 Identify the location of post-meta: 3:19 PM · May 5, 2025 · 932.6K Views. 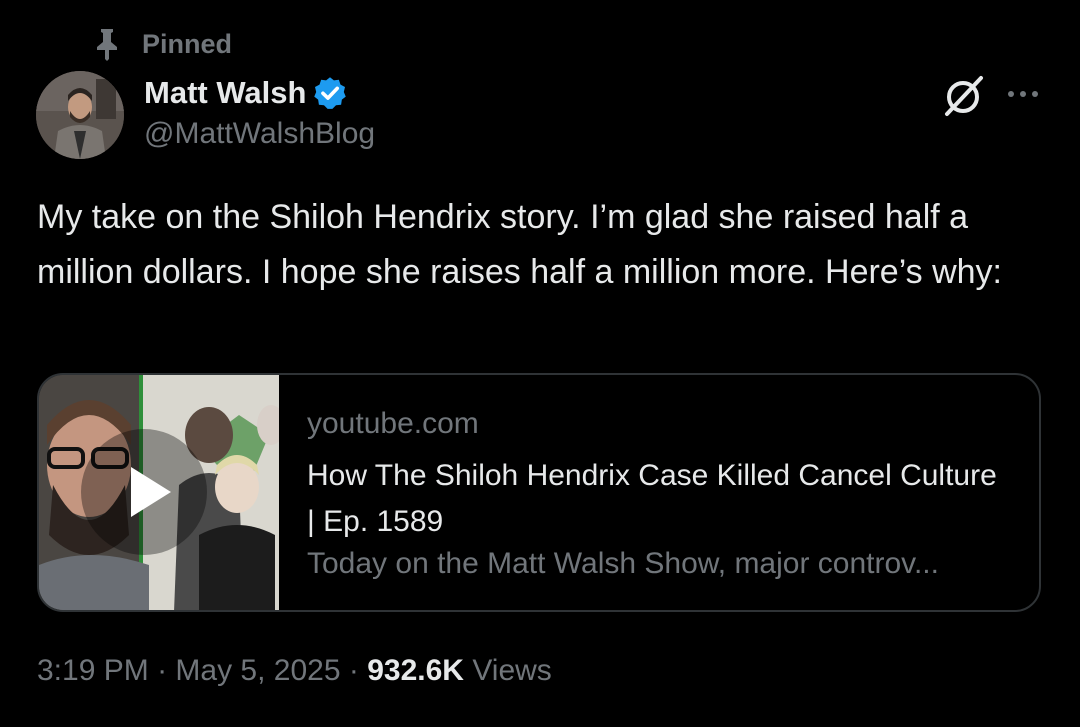
(294, 671).